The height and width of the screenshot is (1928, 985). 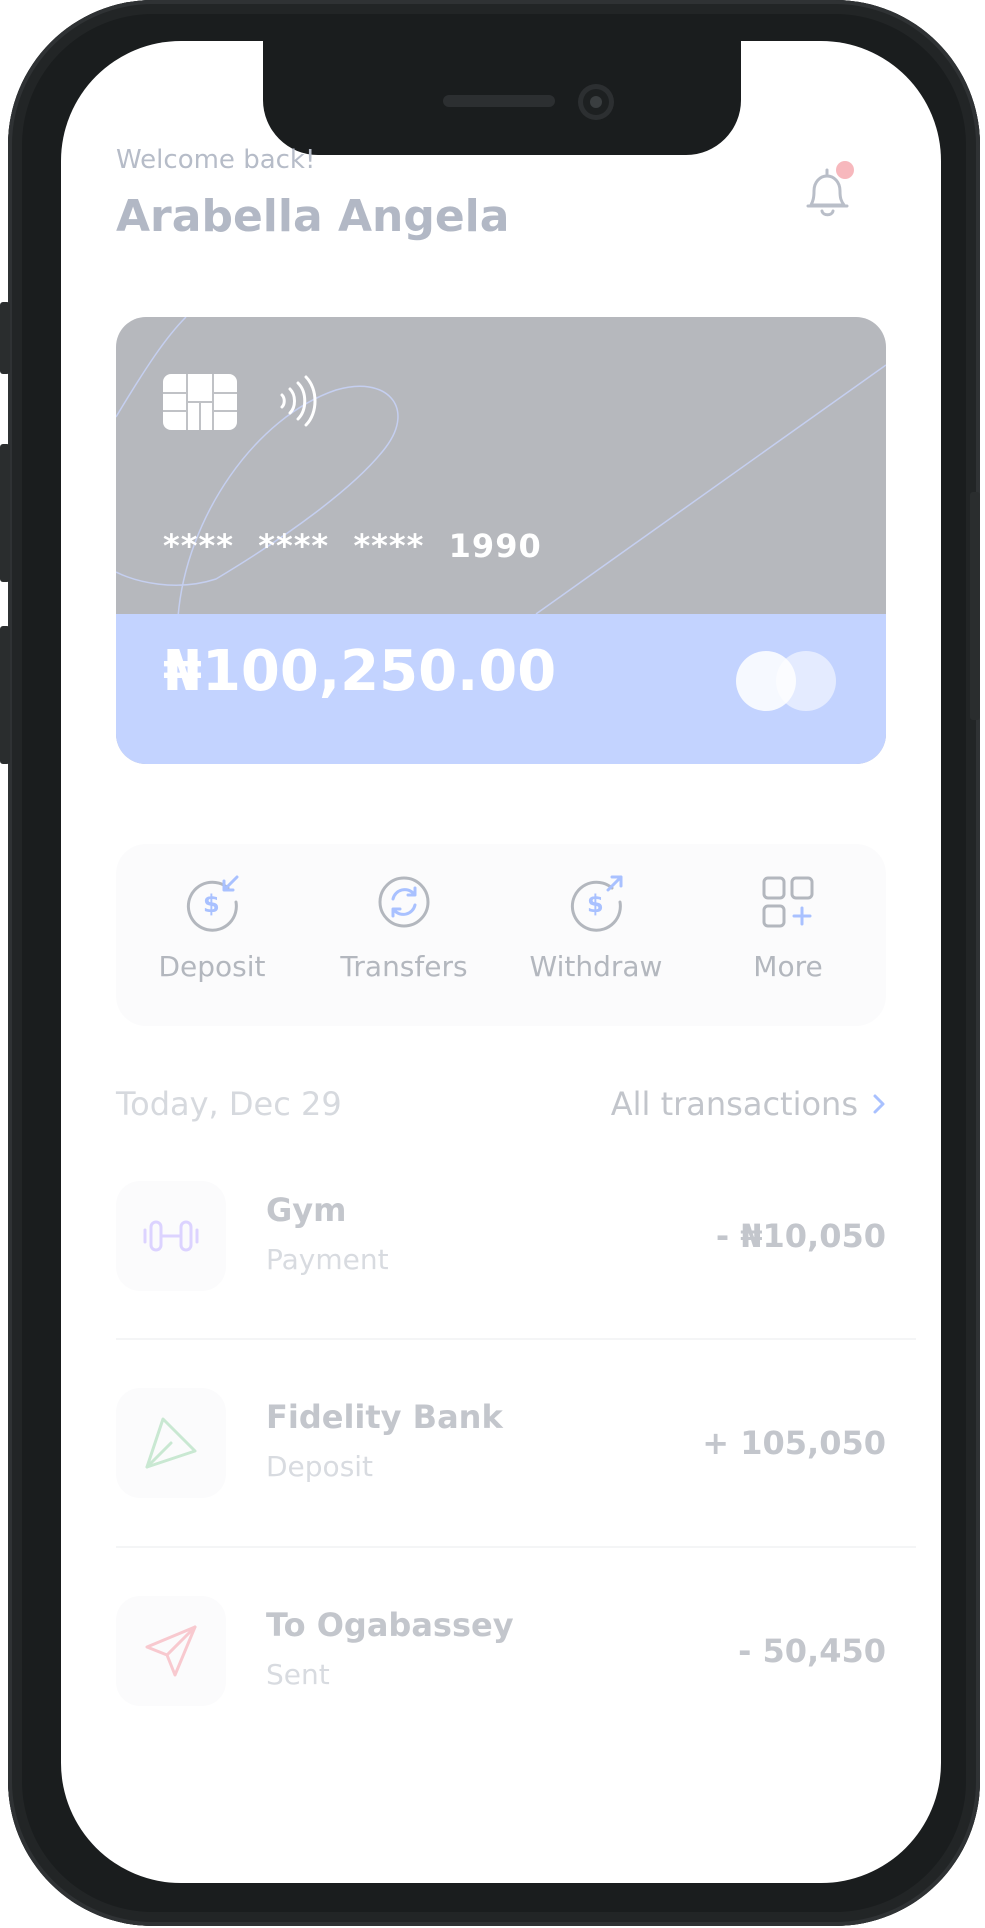 I want to click on transfers-button: Transfers, so click(x=404, y=927).